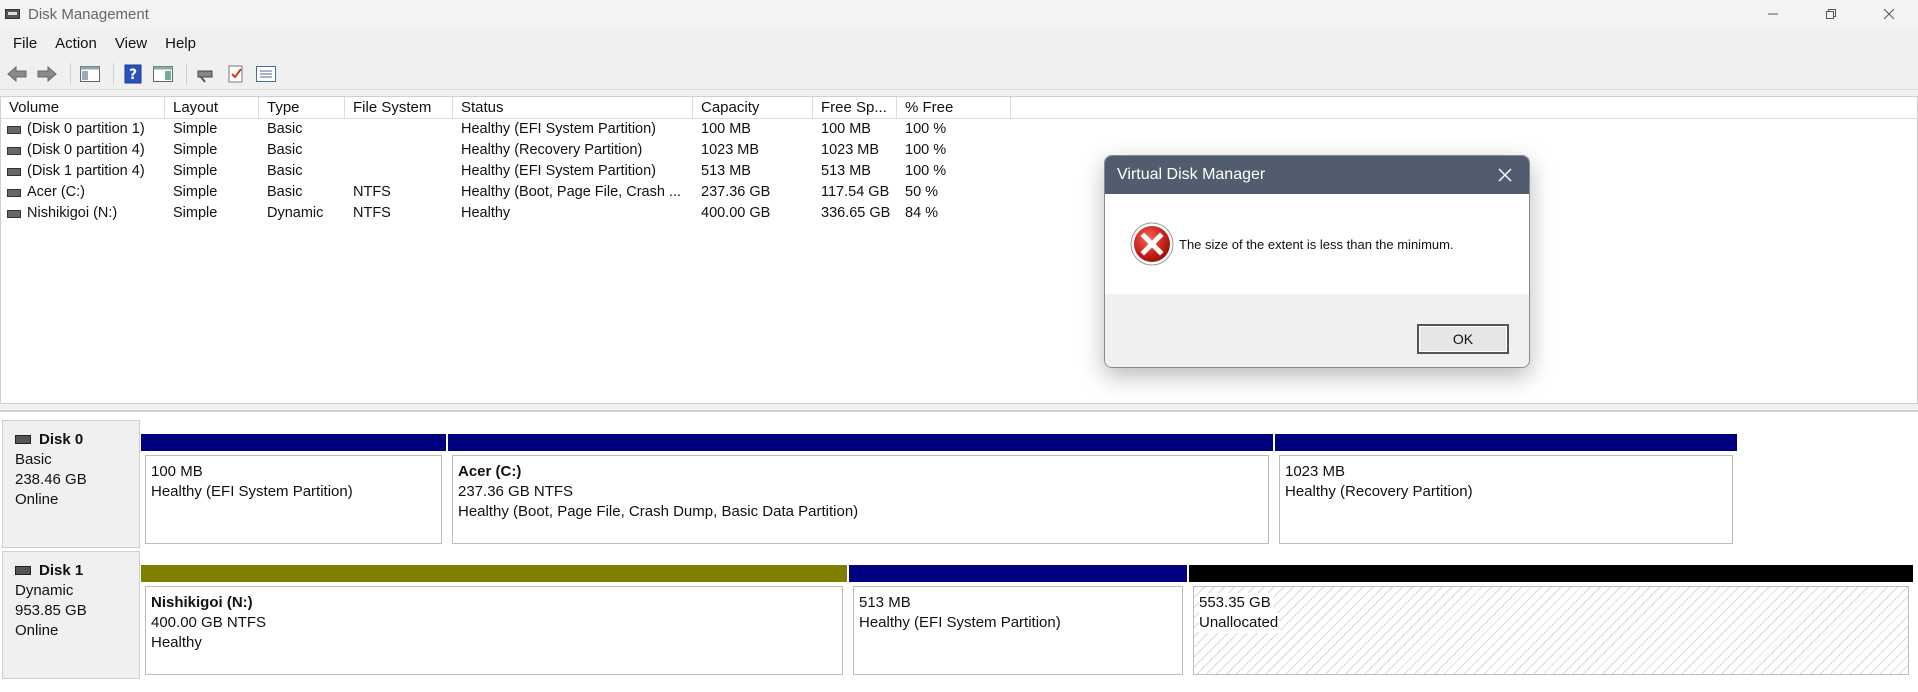 The image size is (1918, 692). Describe the element at coordinates (753, 108) in the screenshot. I see `col-capacity: Capacity` at that location.